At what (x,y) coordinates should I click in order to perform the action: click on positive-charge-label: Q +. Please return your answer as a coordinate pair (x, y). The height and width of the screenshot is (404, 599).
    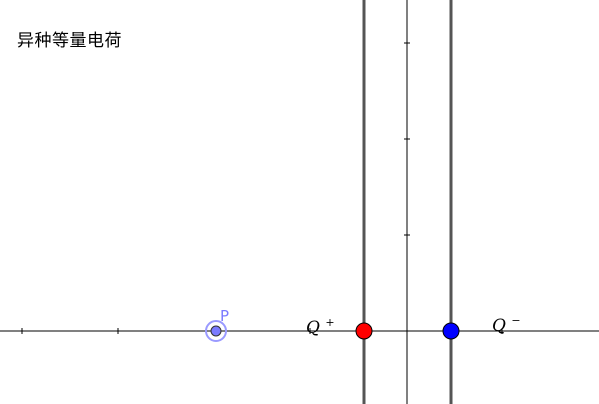
    Looking at the image, I should click on (320, 327).